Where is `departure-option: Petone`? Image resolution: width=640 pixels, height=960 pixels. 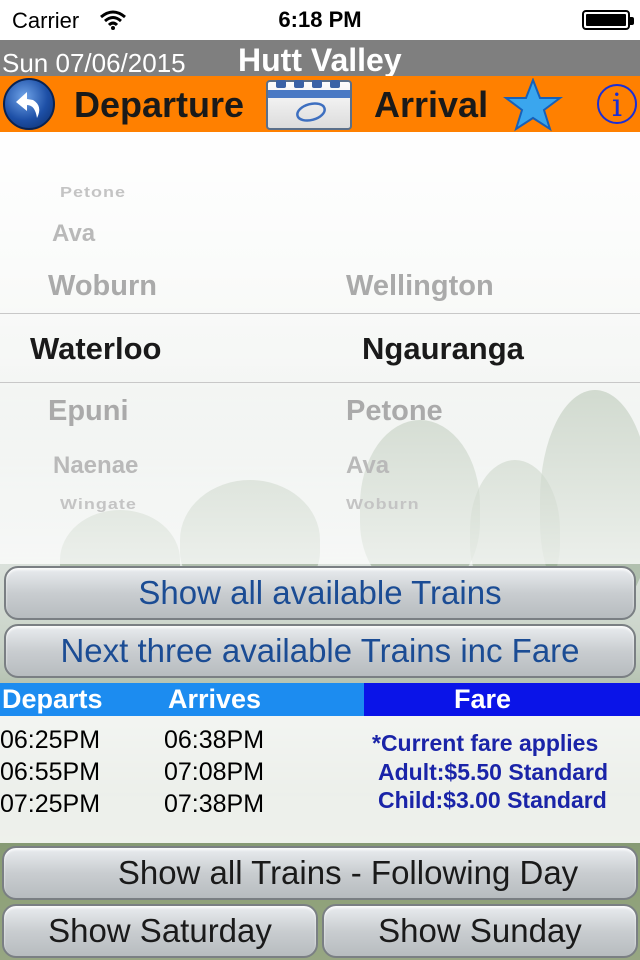 departure-option: Petone is located at coordinates (93, 192).